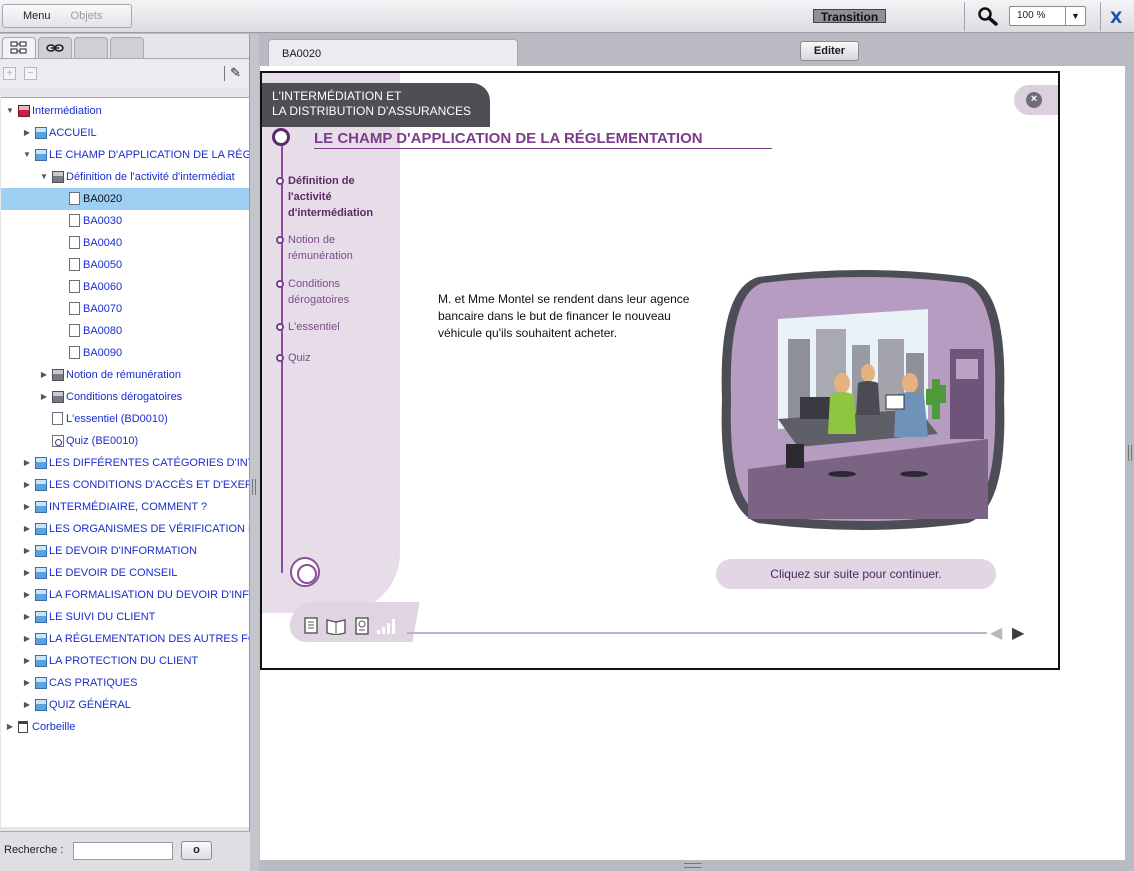 This screenshot has height=871, width=1134. I want to click on splitter-grip-icon, so click(254, 487).